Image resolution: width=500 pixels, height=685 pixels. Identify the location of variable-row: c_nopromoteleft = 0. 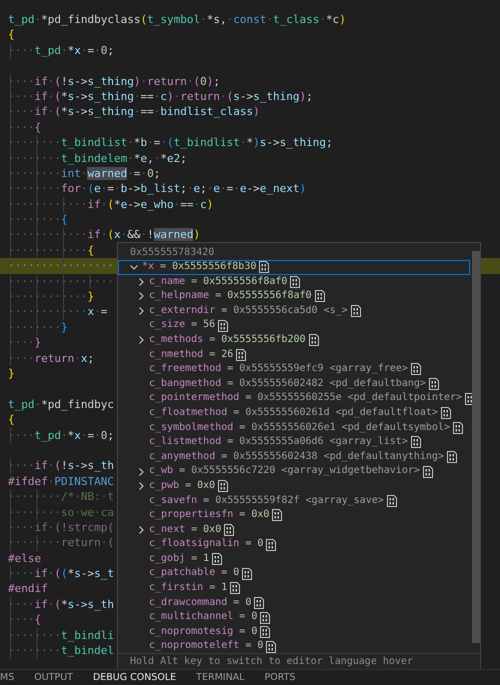
(294, 646).